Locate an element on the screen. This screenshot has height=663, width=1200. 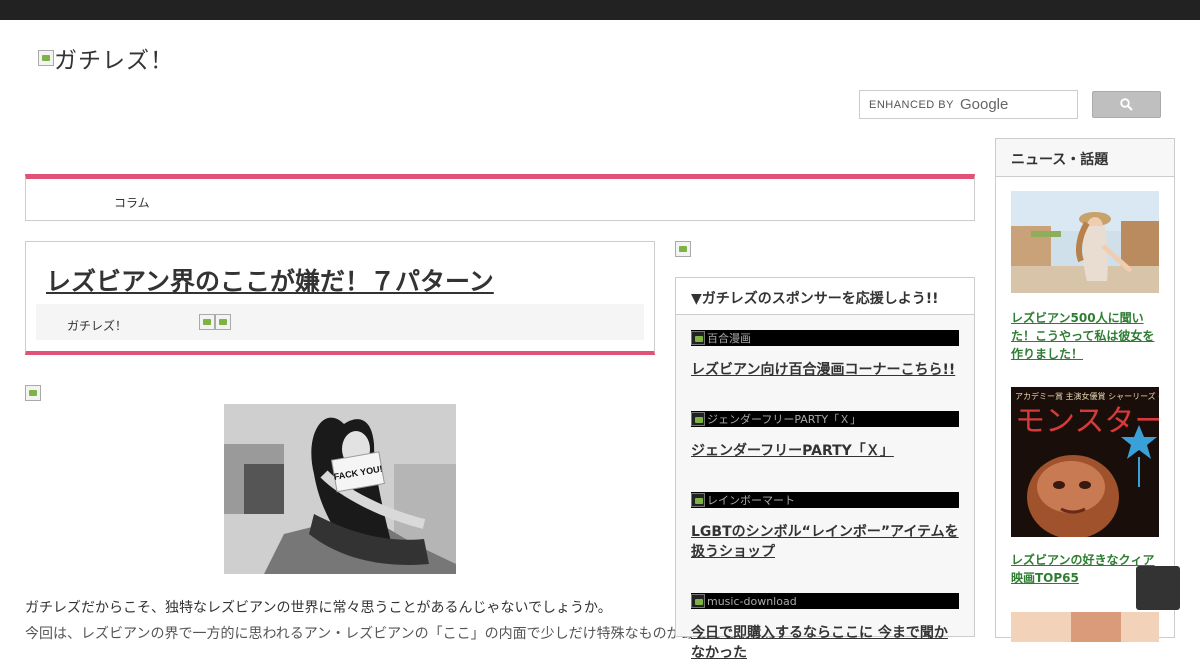
sponsor-banner-alt: ジェンダーフリーPARTY「Ｘ」 is located at coordinates (784, 419).